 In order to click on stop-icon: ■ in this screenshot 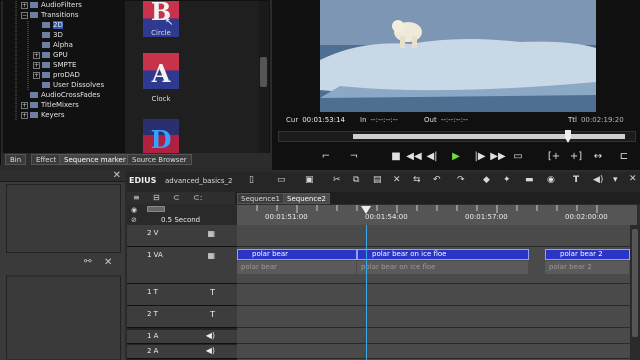, I will do `click(396, 157)`.